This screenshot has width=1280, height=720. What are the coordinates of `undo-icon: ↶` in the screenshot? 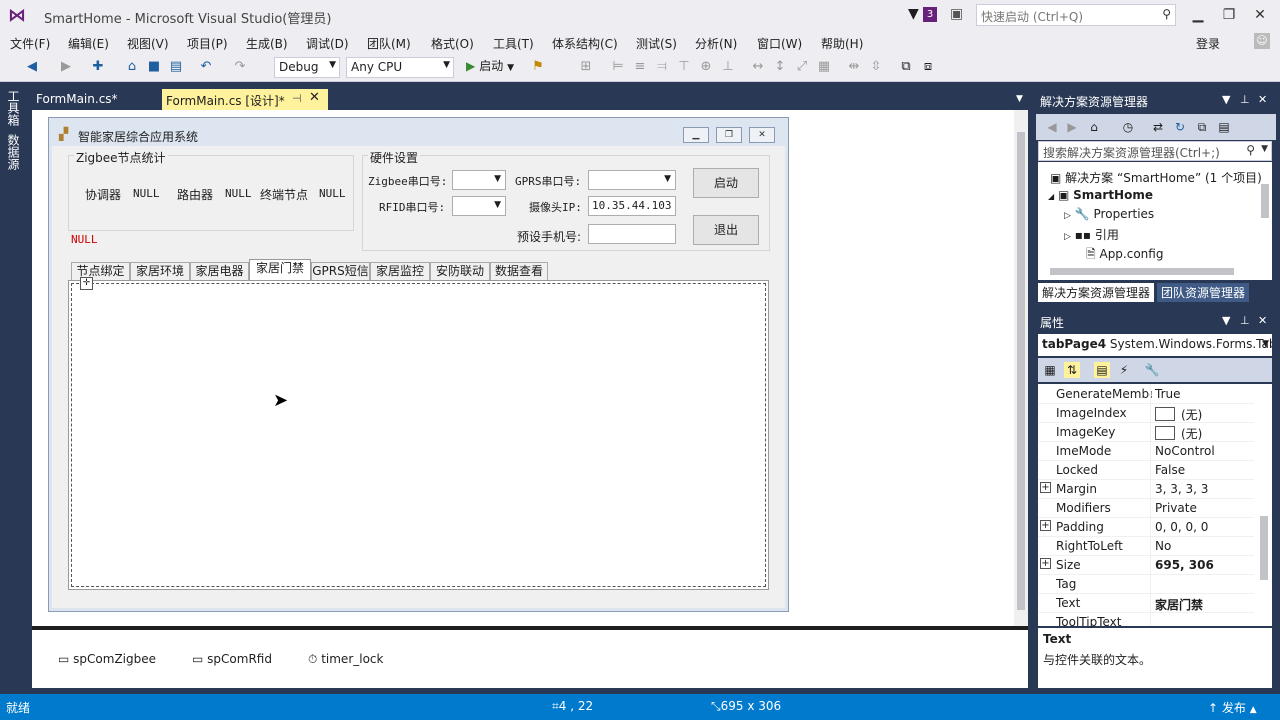 It's located at (206, 67).